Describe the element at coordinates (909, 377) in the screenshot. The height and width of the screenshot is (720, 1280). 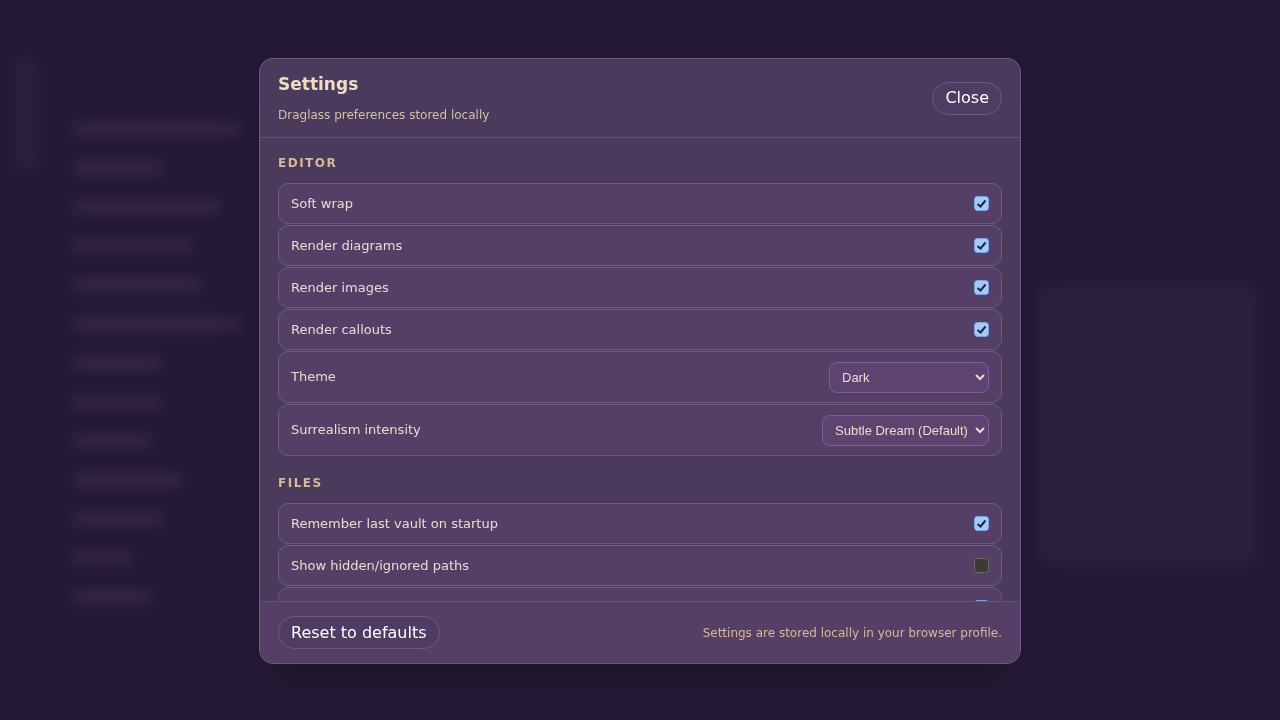
I see `dropdown: Dark` at that location.